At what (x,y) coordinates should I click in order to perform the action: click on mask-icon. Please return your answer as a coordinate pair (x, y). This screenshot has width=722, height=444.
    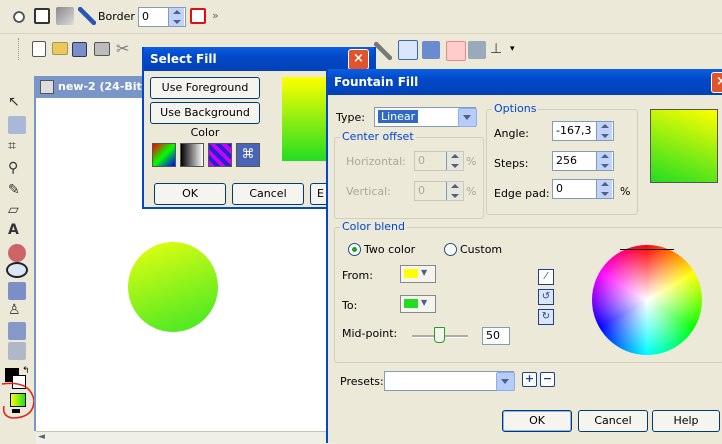
    Looking at the image, I should click on (456, 51).